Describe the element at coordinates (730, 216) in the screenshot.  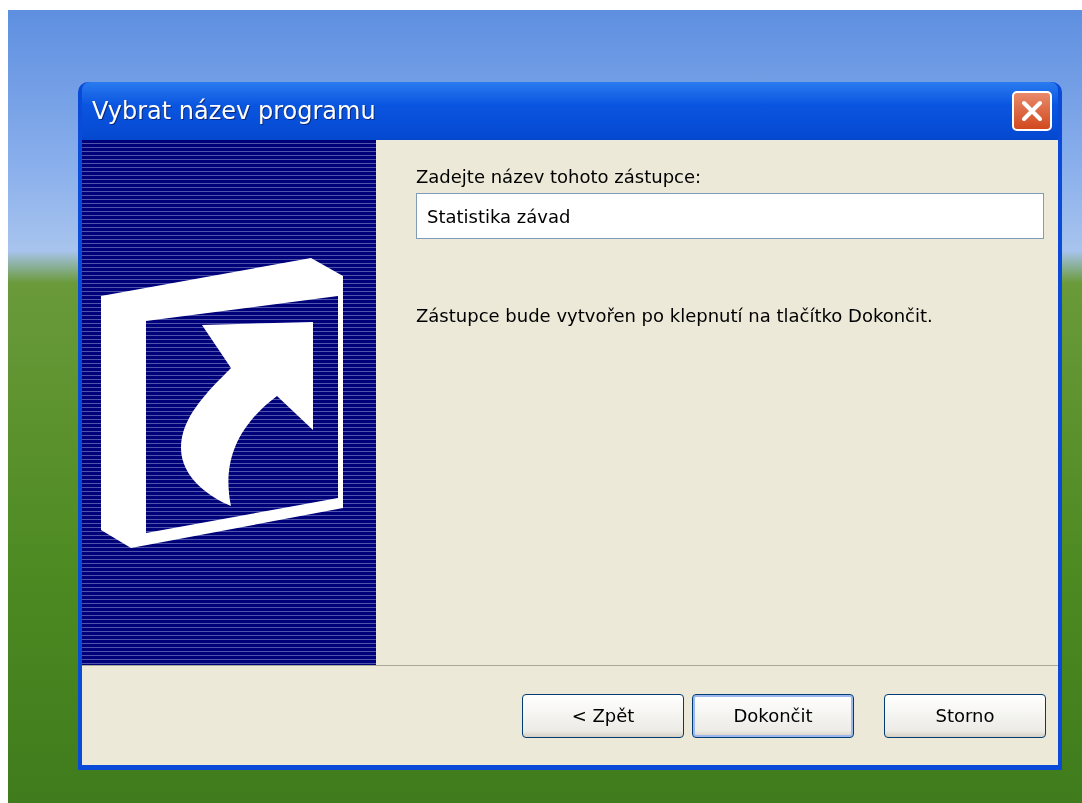
I see `shortcut-name-field: Statistika závad` at that location.